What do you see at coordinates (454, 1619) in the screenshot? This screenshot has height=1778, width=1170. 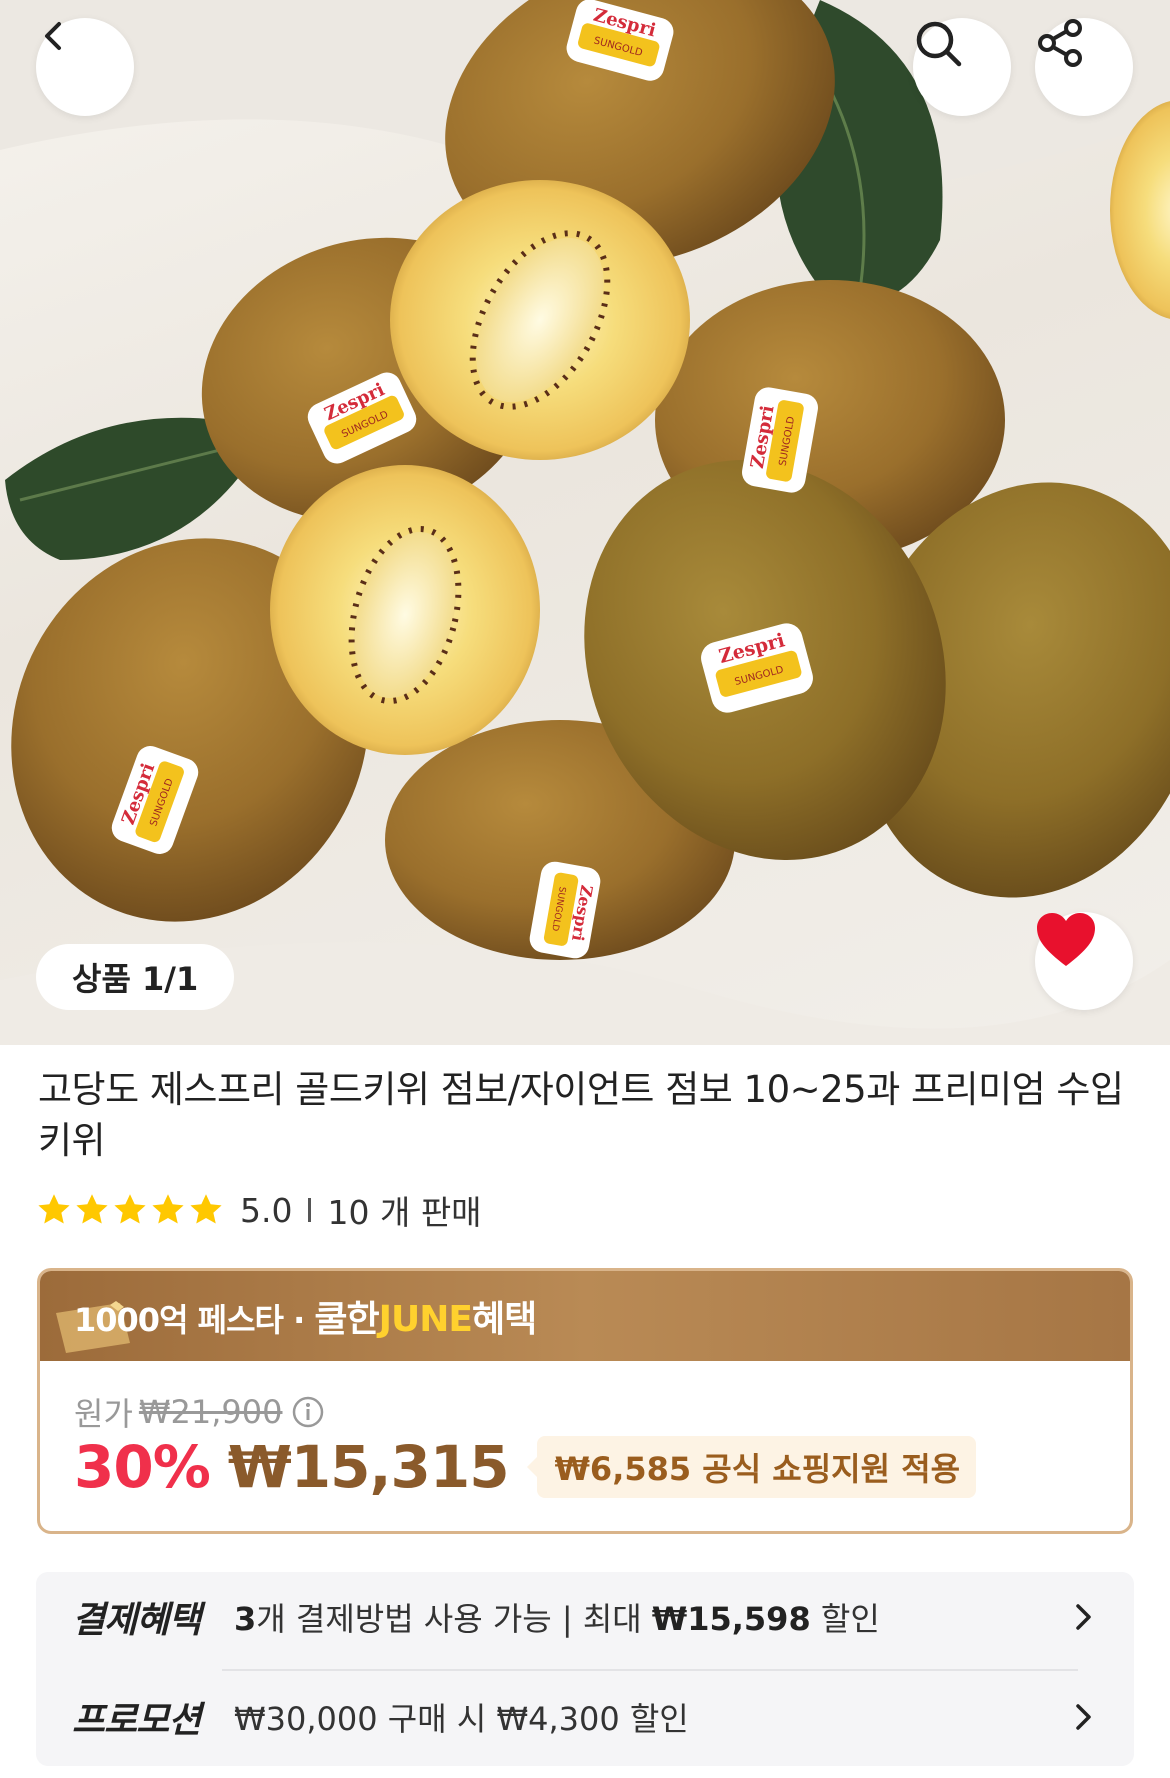 I see `payment-mid: 개 결제방법 사용 가능 | 최대` at bounding box center [454, 1619].